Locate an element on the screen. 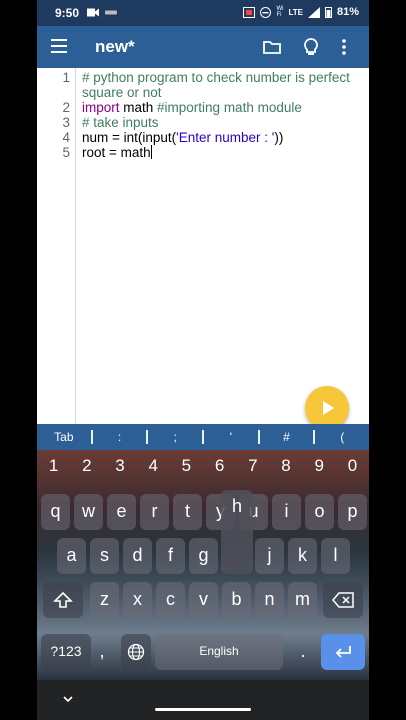  string-literal: 'Enter number : ' is located at coordinates (225, 137).